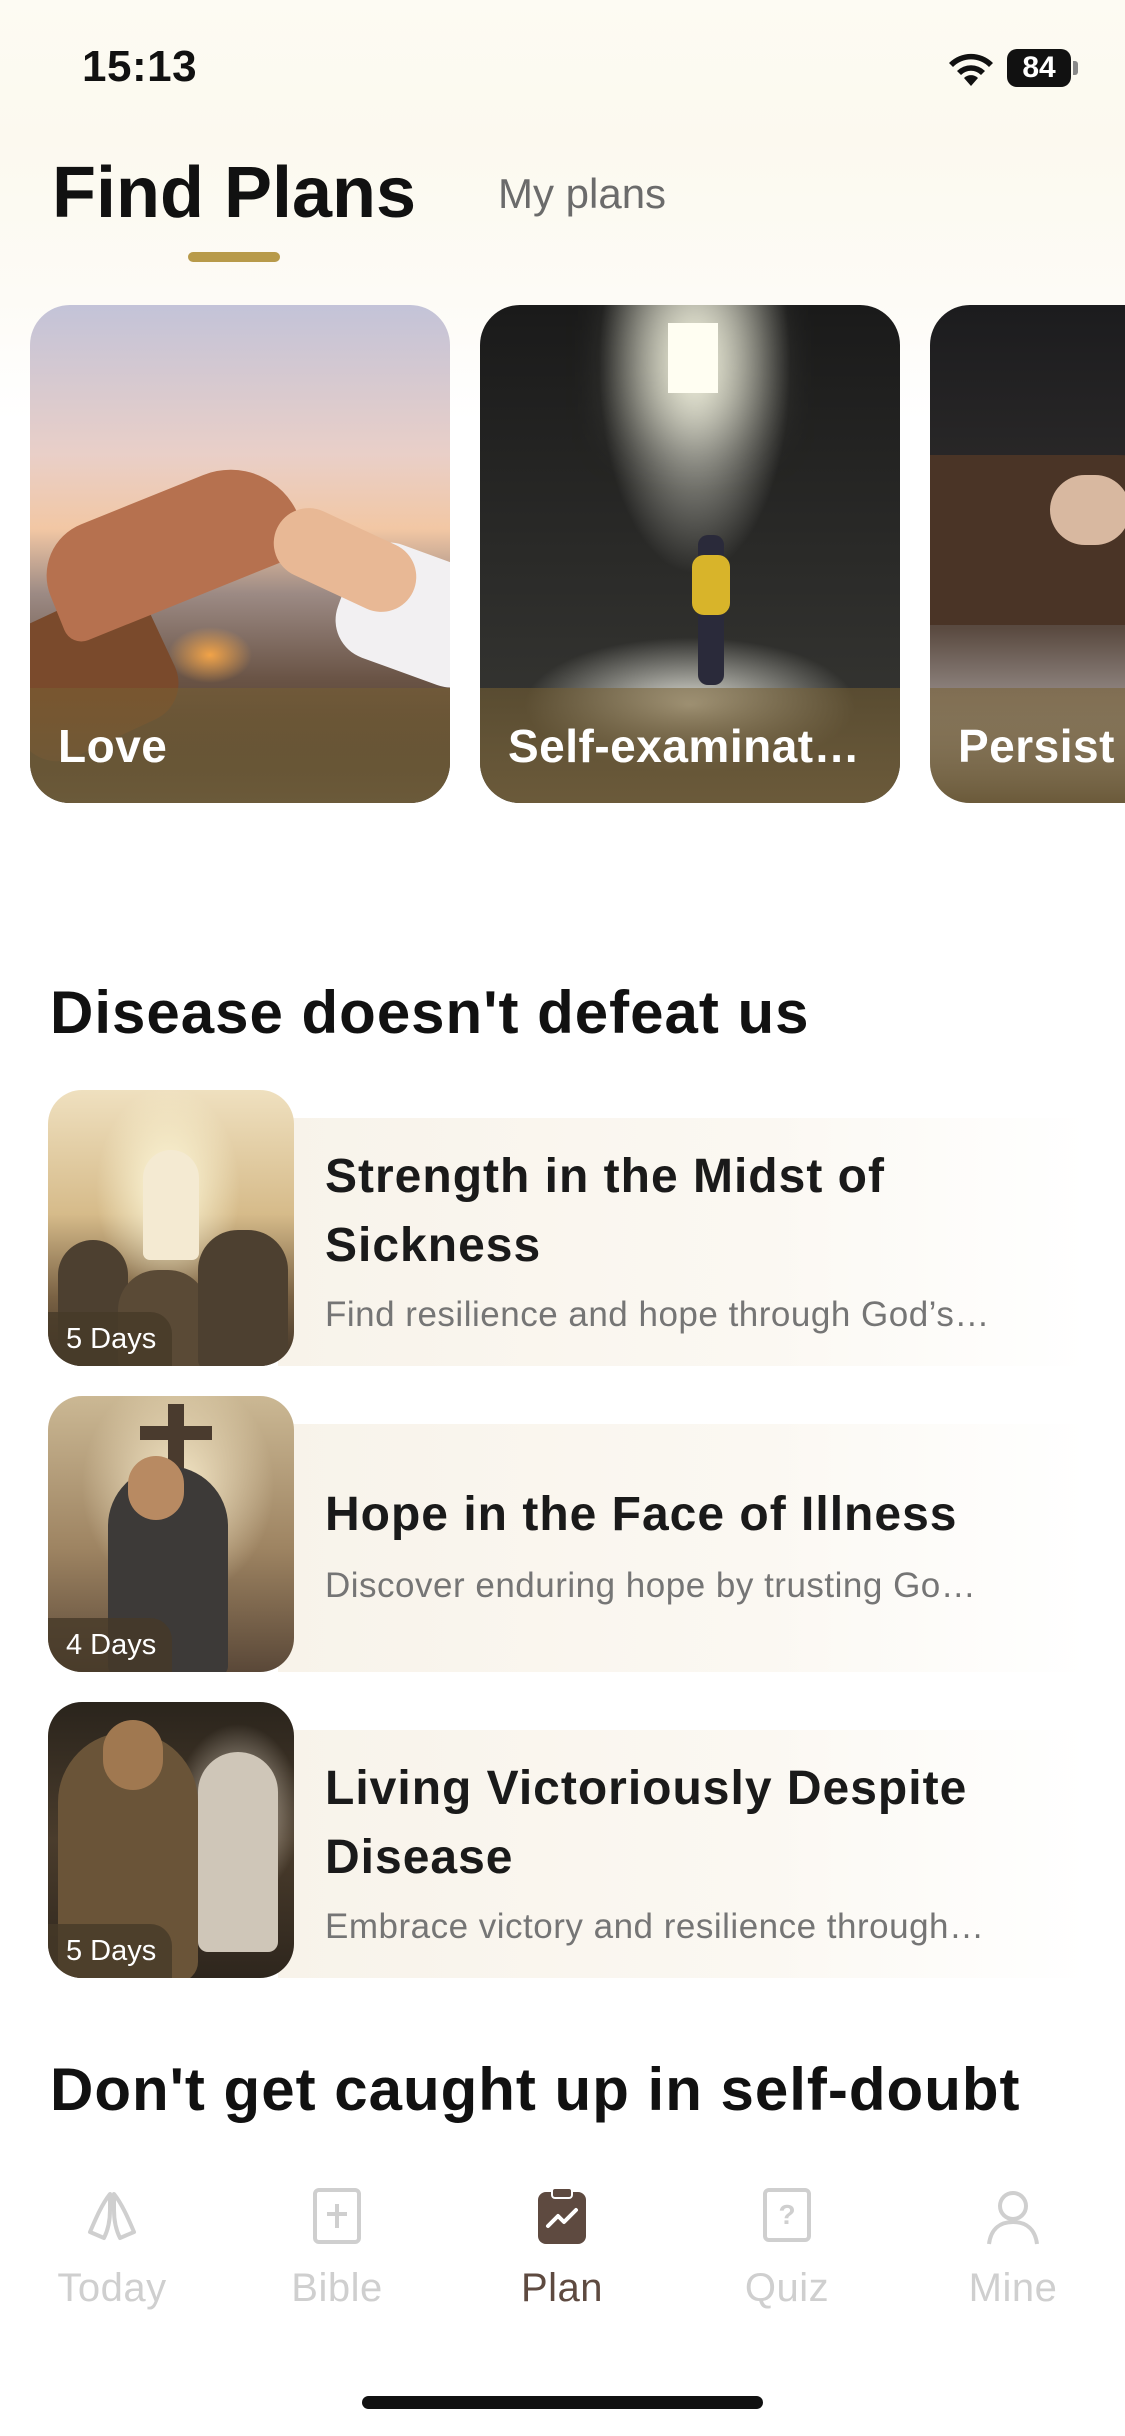 This screenshot has height=2436, width=1125. Describe the element at coordinates (562, 2288) in the screenshot. I see `tab-label: Plan` at that location.